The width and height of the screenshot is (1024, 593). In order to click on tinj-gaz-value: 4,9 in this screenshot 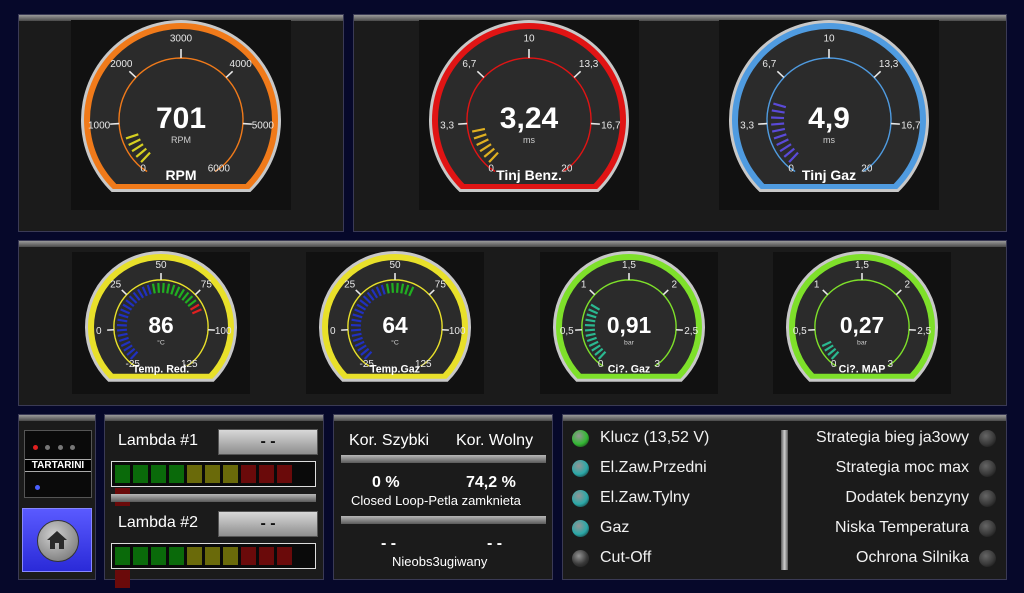, I will do `click(829, 118)`.